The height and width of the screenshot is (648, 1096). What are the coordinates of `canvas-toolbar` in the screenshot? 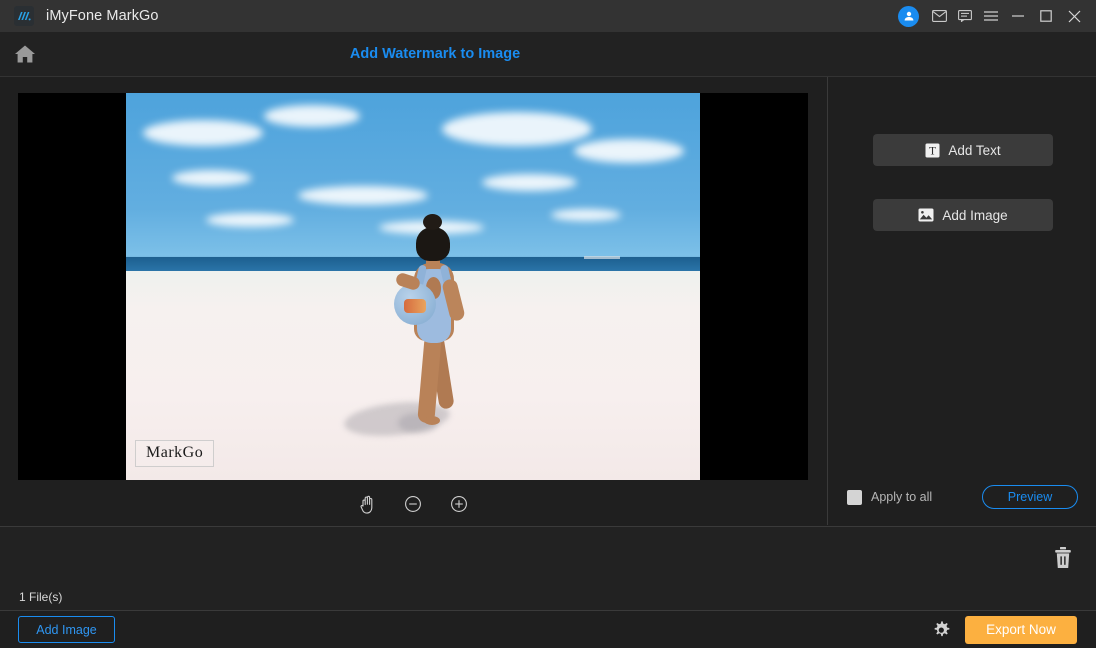 It's located at (413, 504).